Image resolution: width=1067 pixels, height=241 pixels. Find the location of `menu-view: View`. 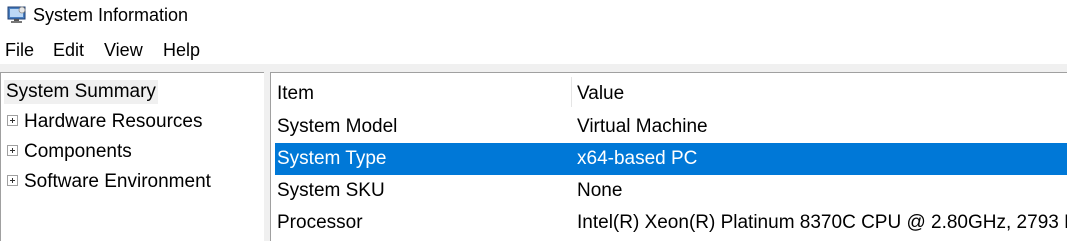

menu-view: View is located at coordinates (123, 50).